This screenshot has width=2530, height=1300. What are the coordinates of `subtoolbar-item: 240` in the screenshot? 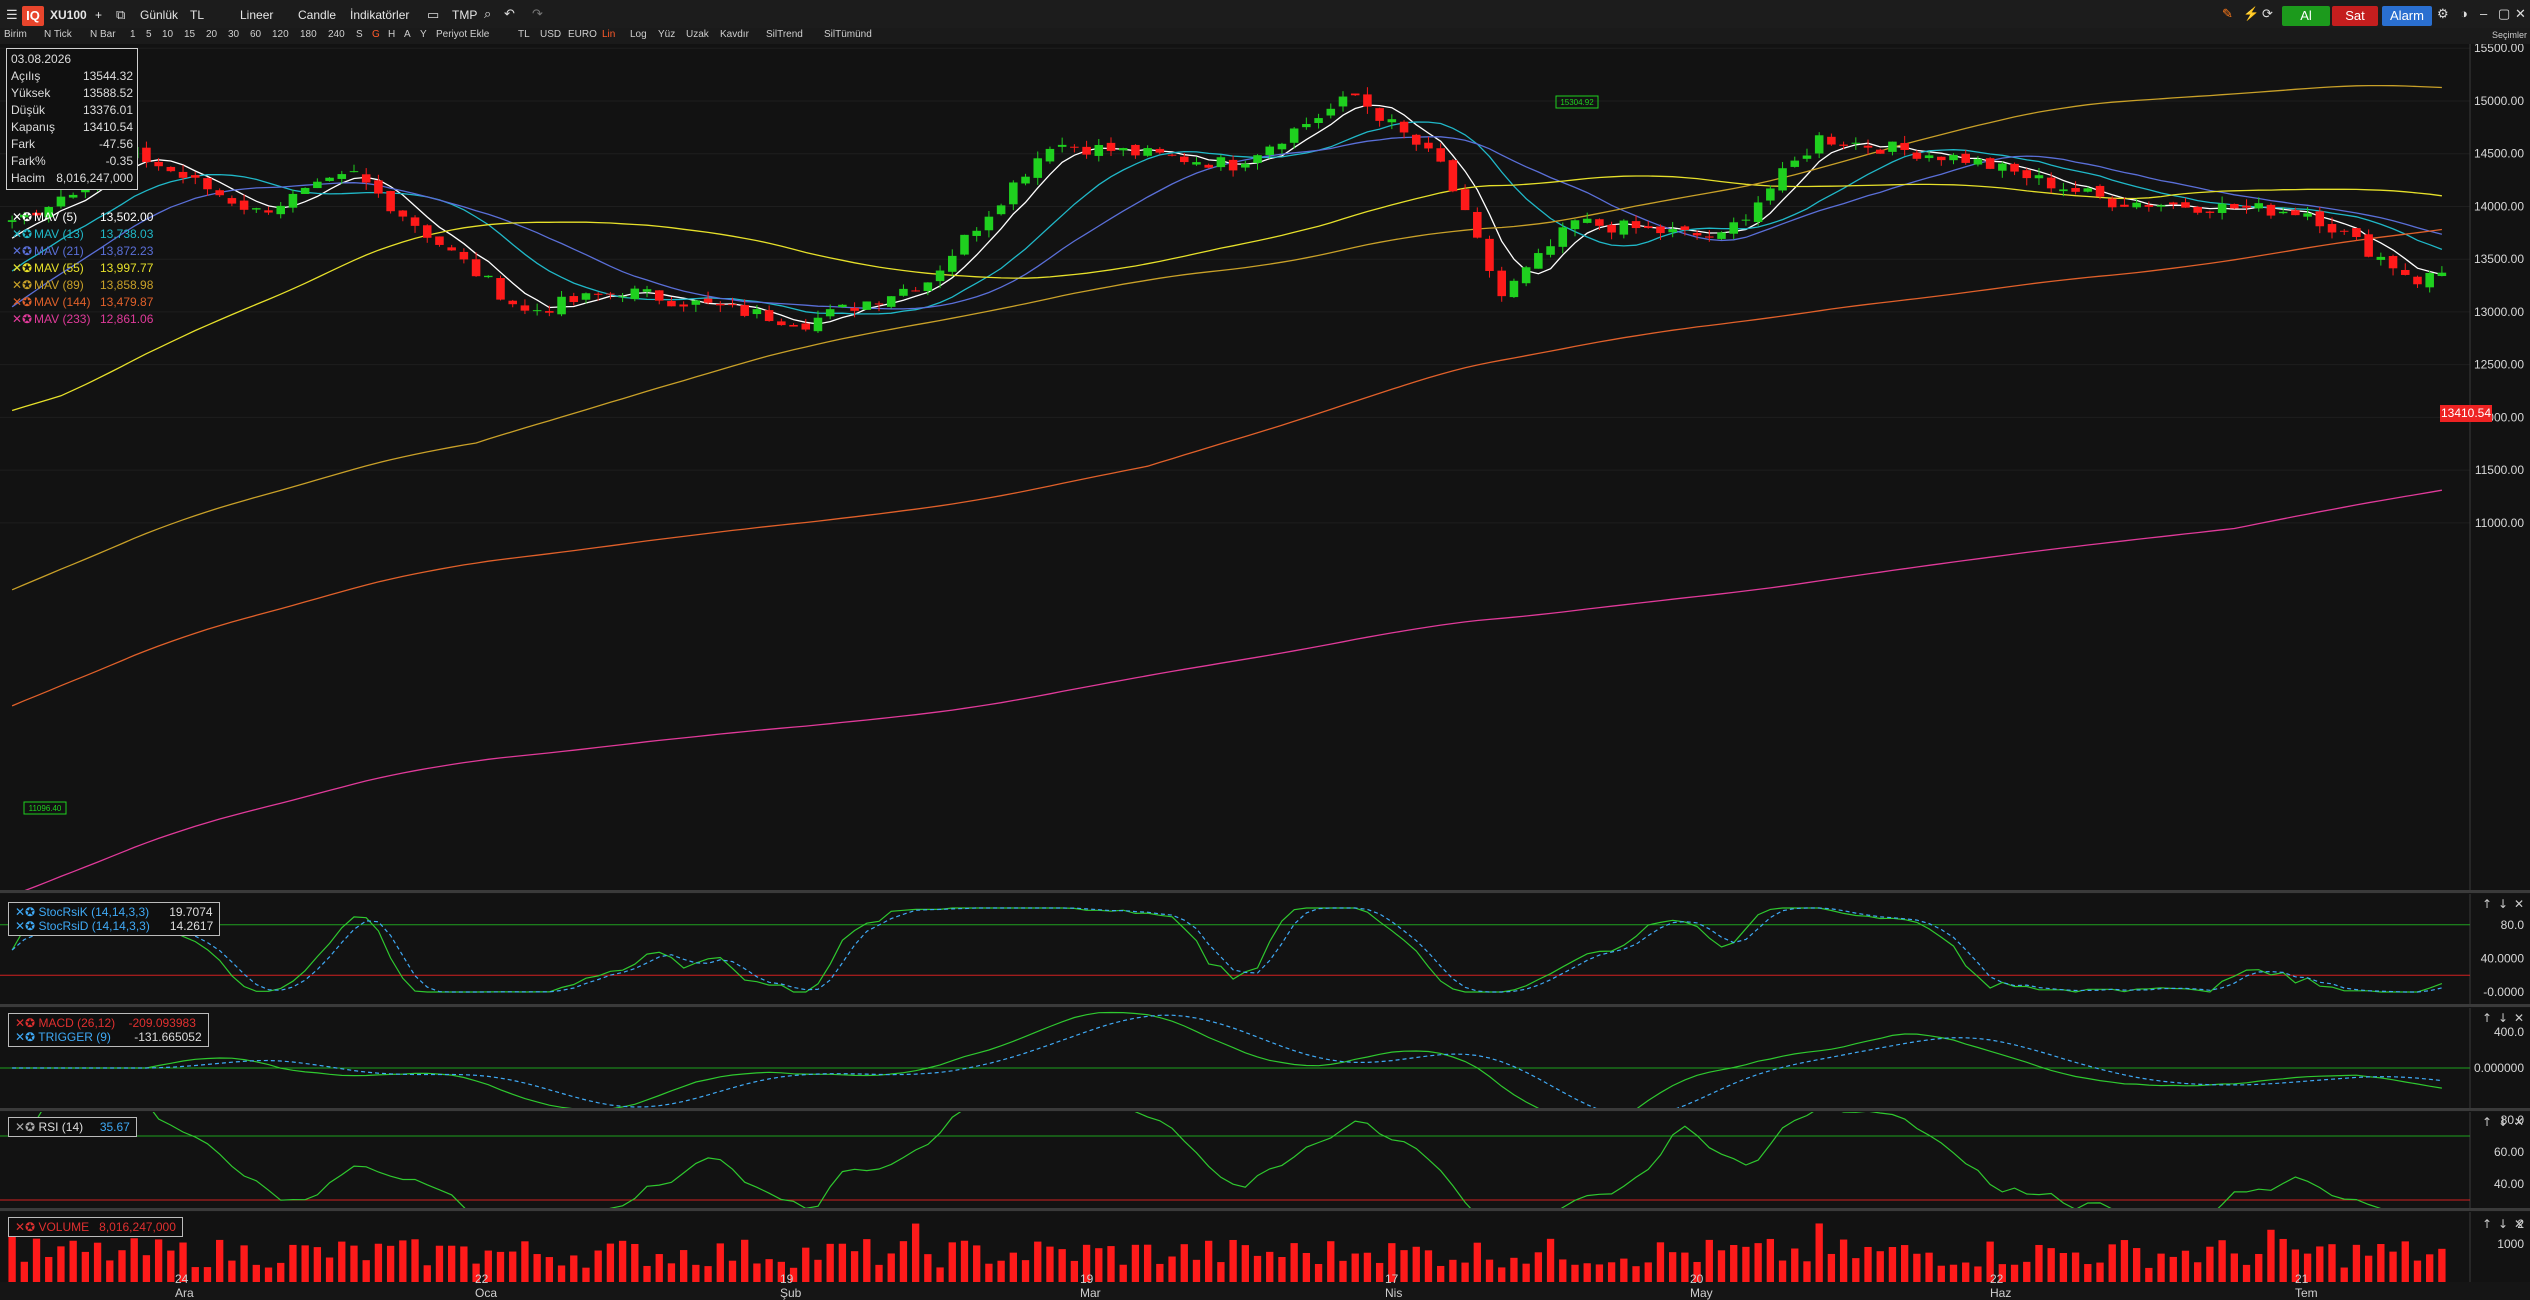 It's located at (336, 34).